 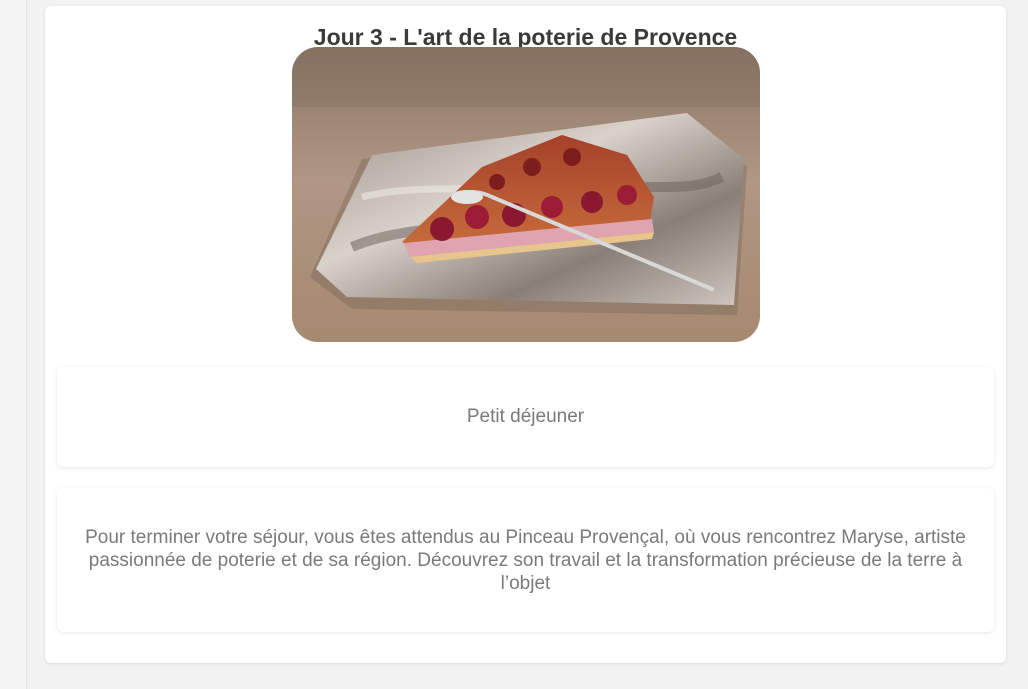 I want to click on meal-label: Petit déjeuner, so click(x=525, y=416).